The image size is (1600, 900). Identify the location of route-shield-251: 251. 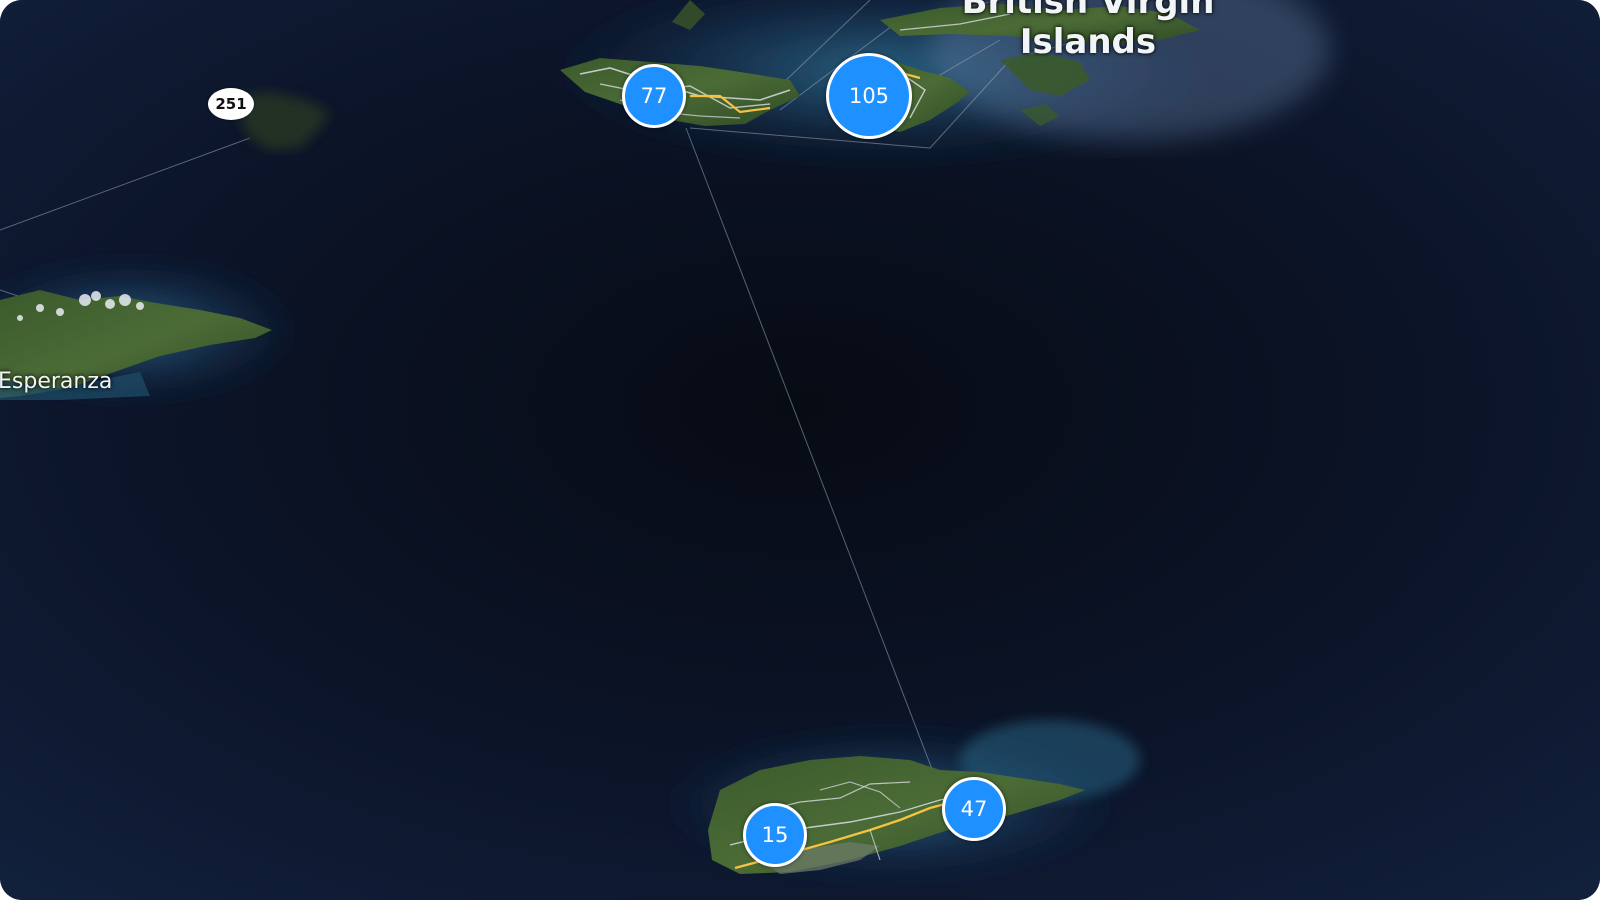
(231, 104).